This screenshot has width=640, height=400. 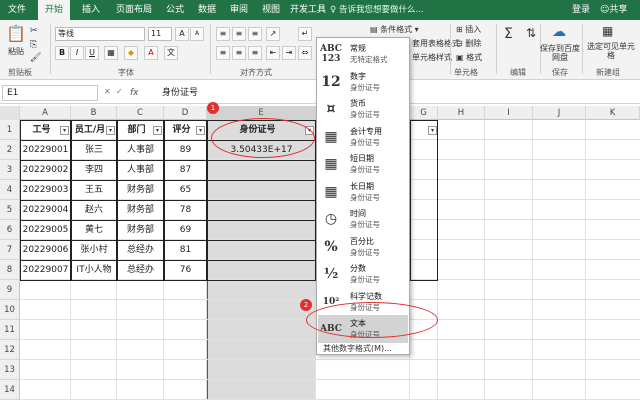 What do you see at coordinates (175, 10) in the screenshot?
I see `tab-formulas: 公式` at bounding box center [175, 10].